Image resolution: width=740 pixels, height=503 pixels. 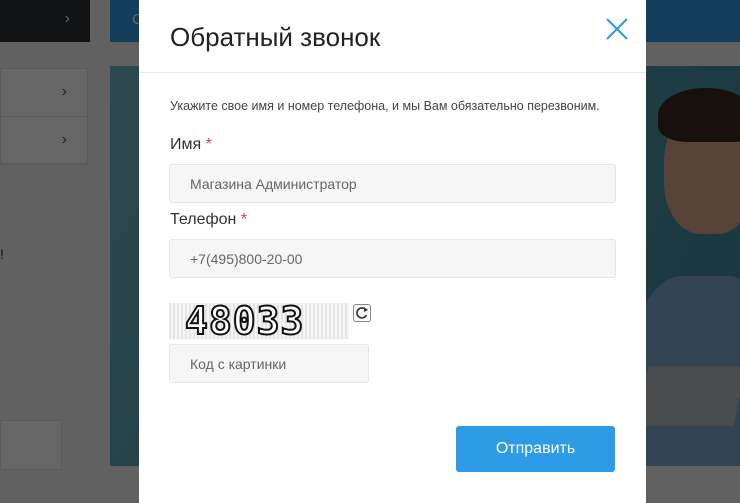 I want to click on phone-label: Телефон *, so click(x=208, y=220).